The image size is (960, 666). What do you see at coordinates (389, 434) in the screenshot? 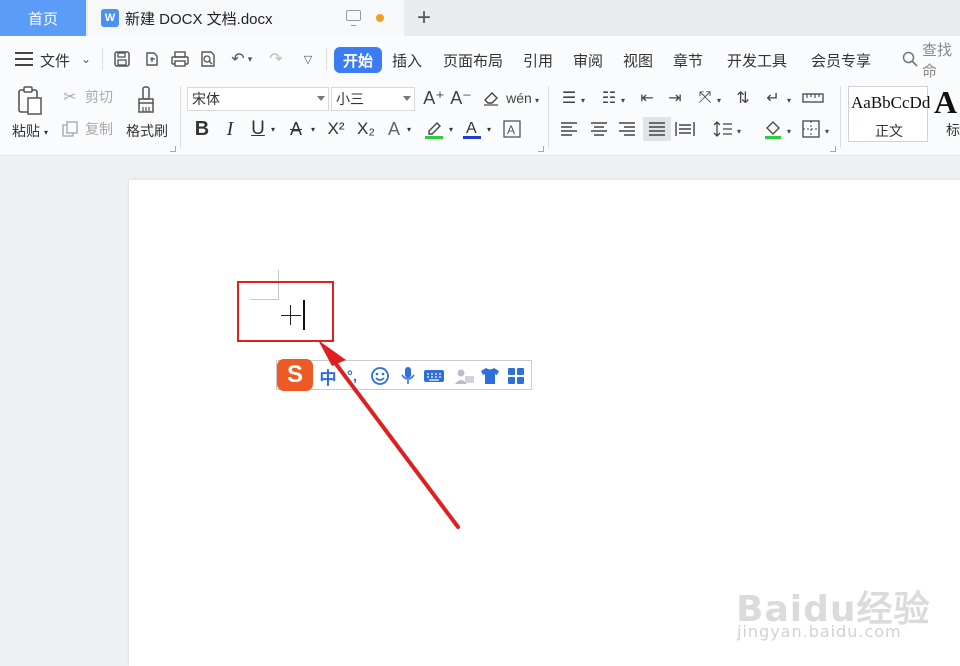
I see `annotation-arrow` at bounding box center [389, 434].